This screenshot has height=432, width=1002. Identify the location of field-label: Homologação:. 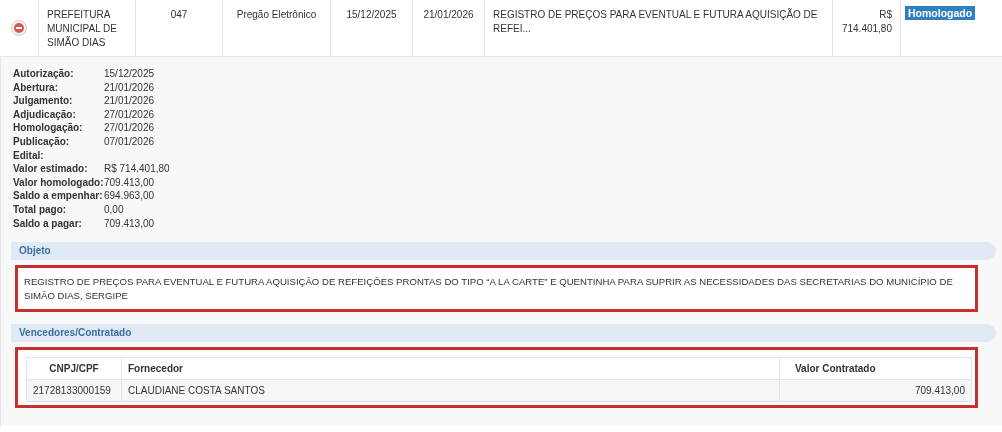
(48, 128).